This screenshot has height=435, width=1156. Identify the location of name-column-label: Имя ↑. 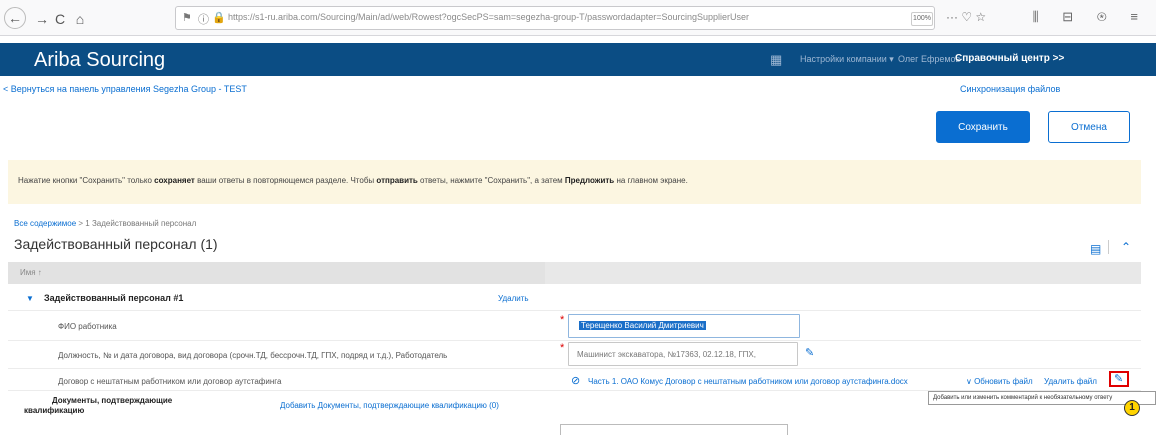
(31, 272).